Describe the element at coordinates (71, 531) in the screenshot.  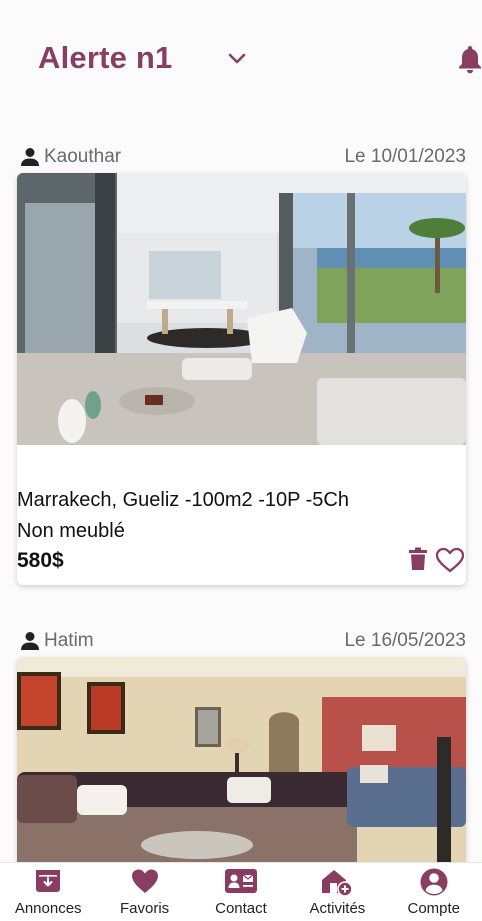
I see `listing-furnishing: Non meublé` at that location.